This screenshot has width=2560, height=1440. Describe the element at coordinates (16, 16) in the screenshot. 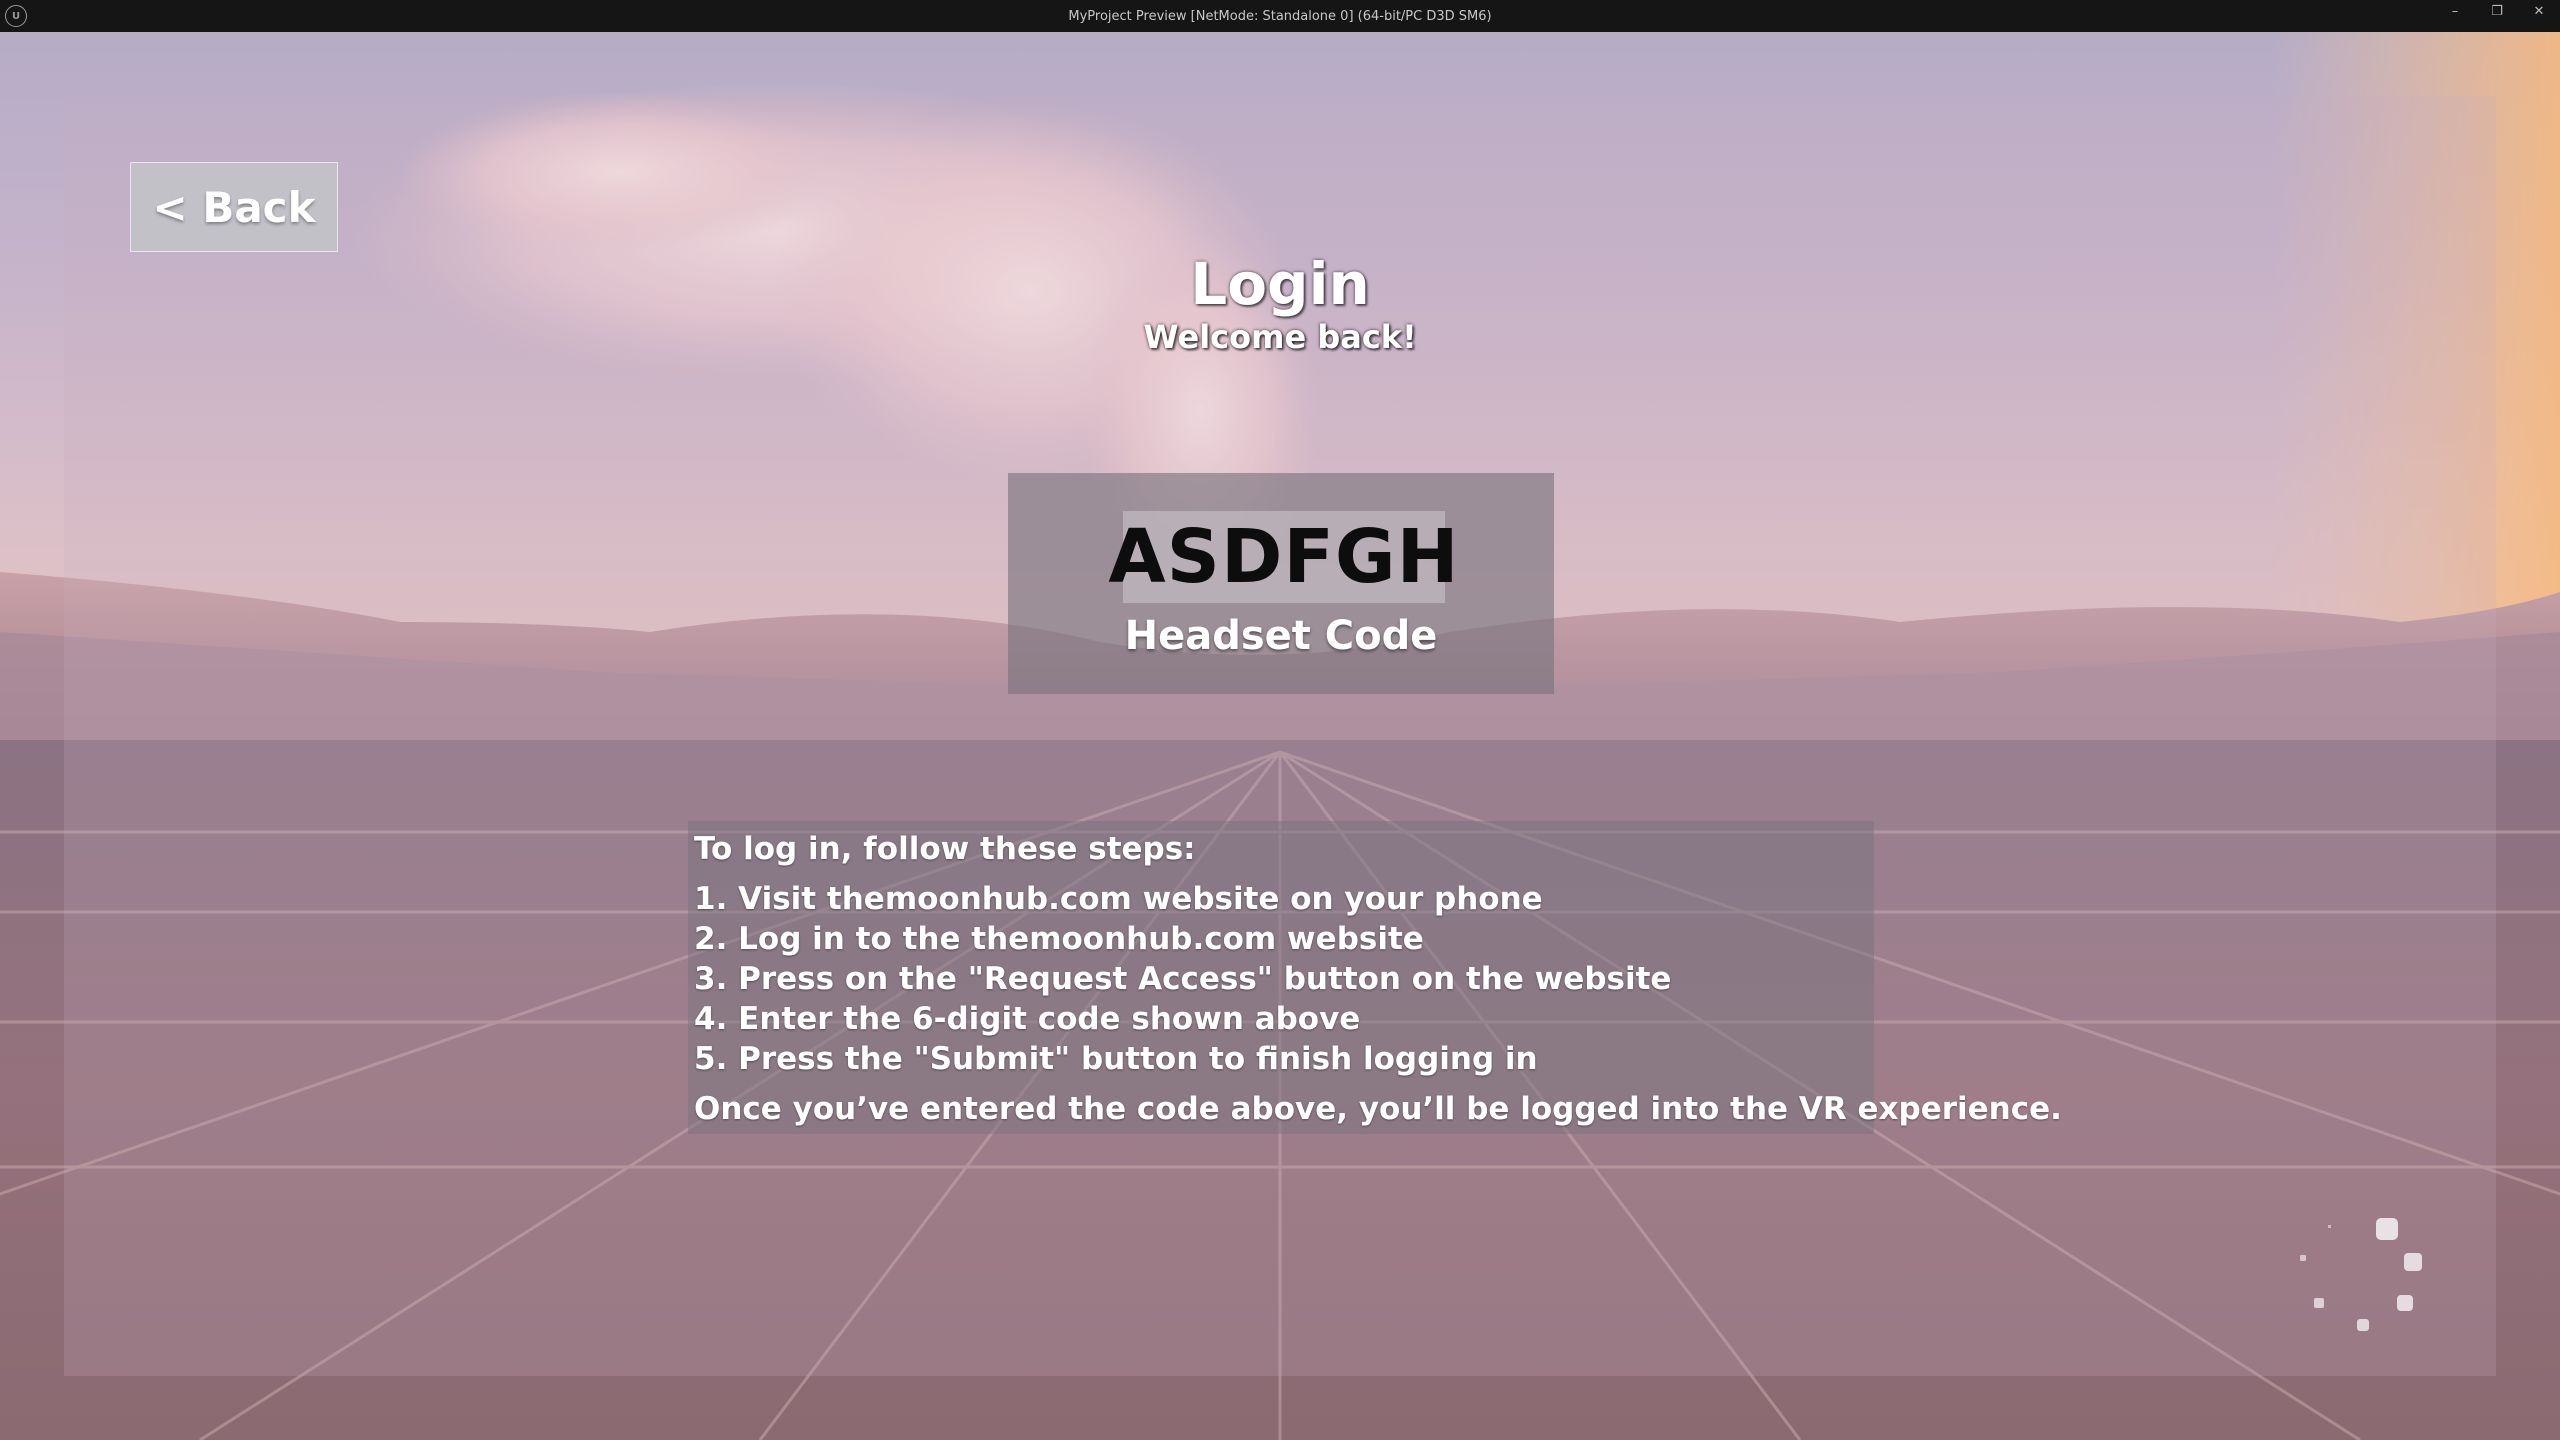

I see `unreal-logo-icon: U` at that location.